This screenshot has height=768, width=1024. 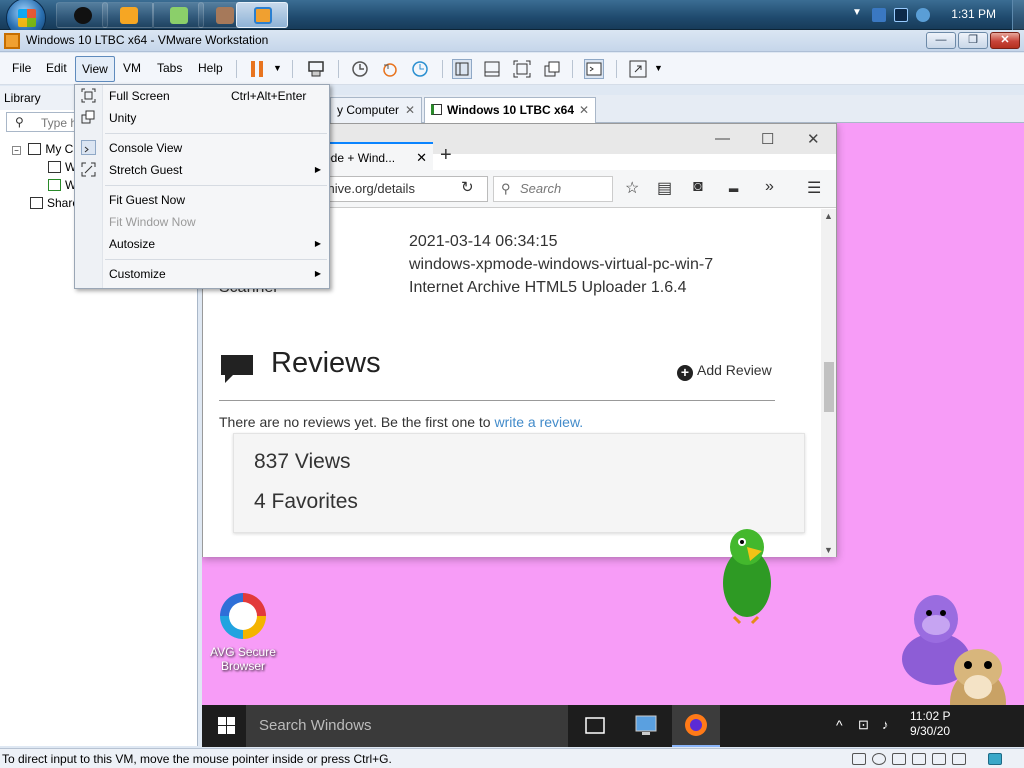 I want to click on network-adapter-icon, so click(x=899, y=759).